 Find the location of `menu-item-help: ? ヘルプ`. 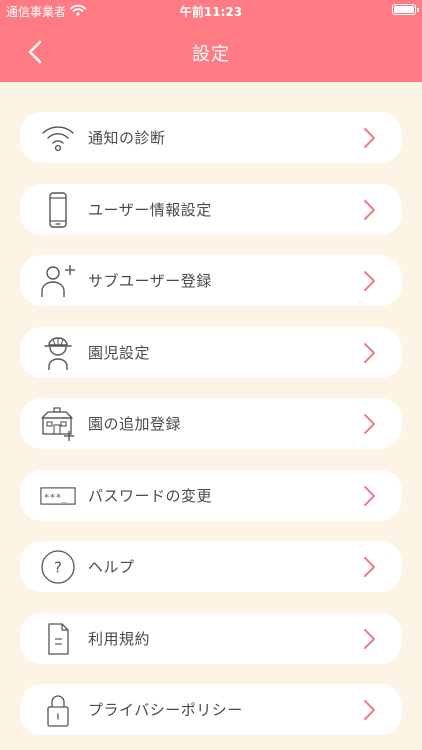

menu-item-help: ? ヘルプ is located at coordinates (211, 566).